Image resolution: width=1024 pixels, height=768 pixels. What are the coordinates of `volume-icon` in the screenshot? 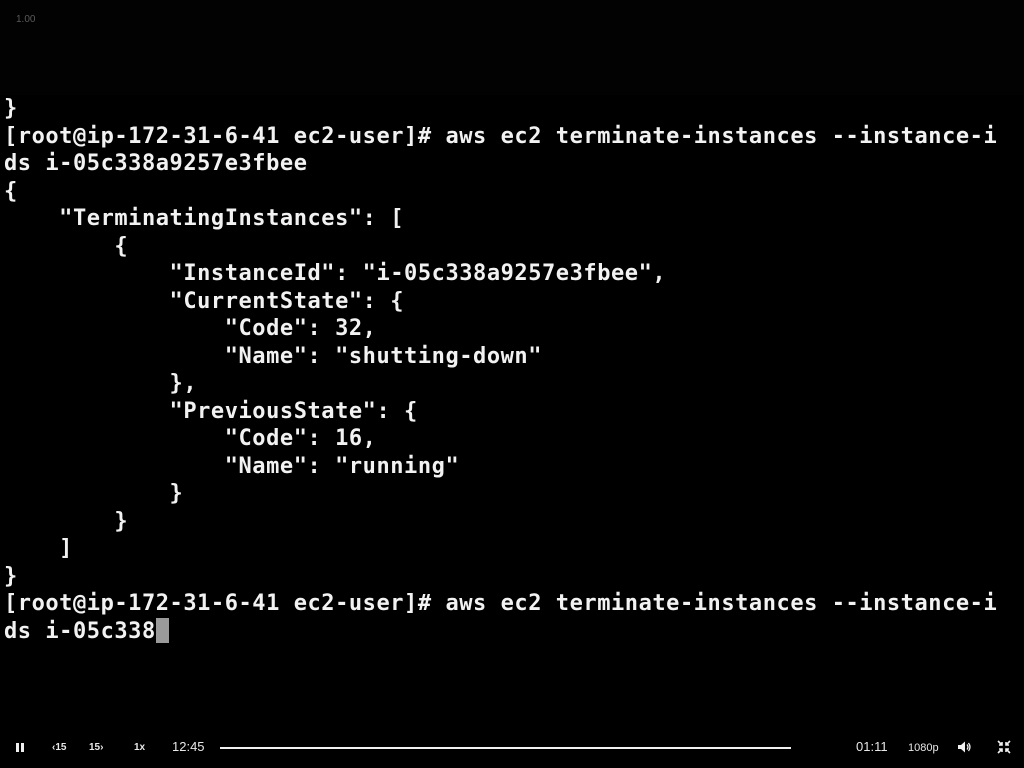 It's located at (964, 748).